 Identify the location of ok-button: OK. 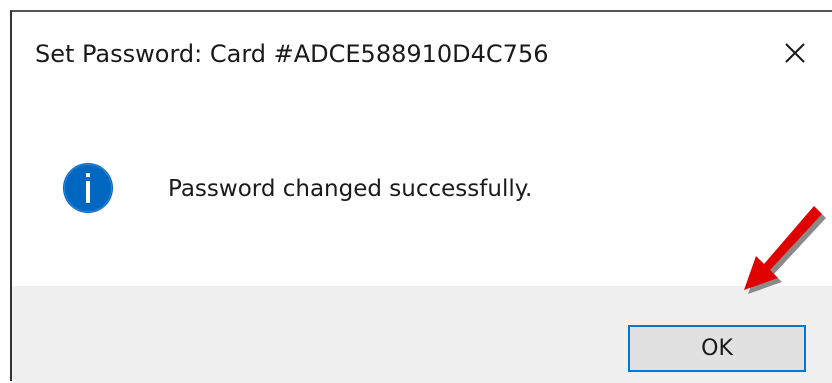
(717, 348).